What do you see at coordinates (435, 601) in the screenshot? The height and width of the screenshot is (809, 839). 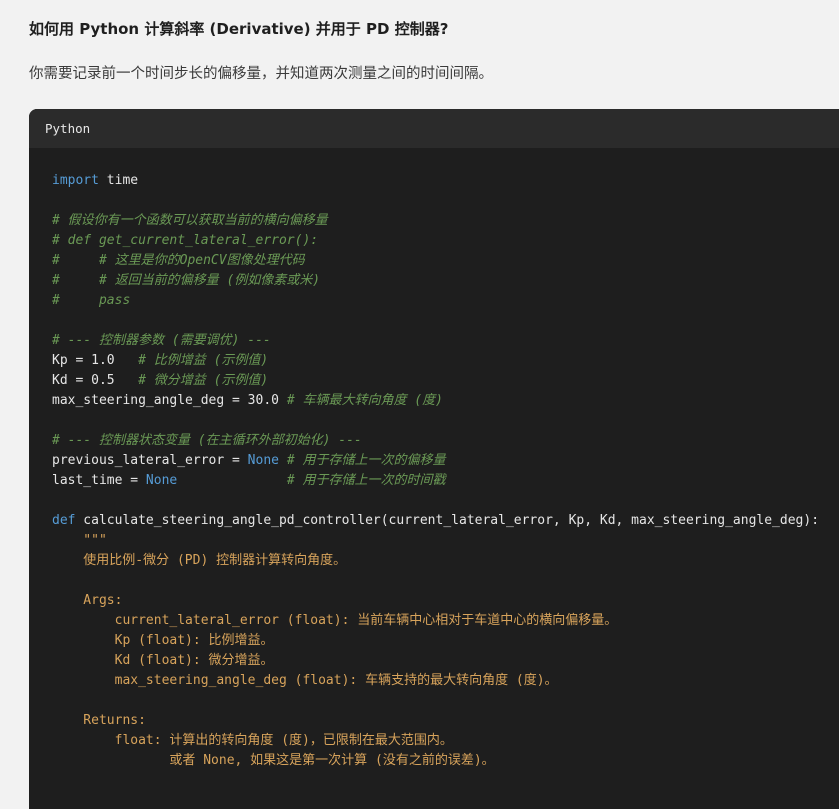 I see `code-line: Args:` at bounding box center [435, 601].